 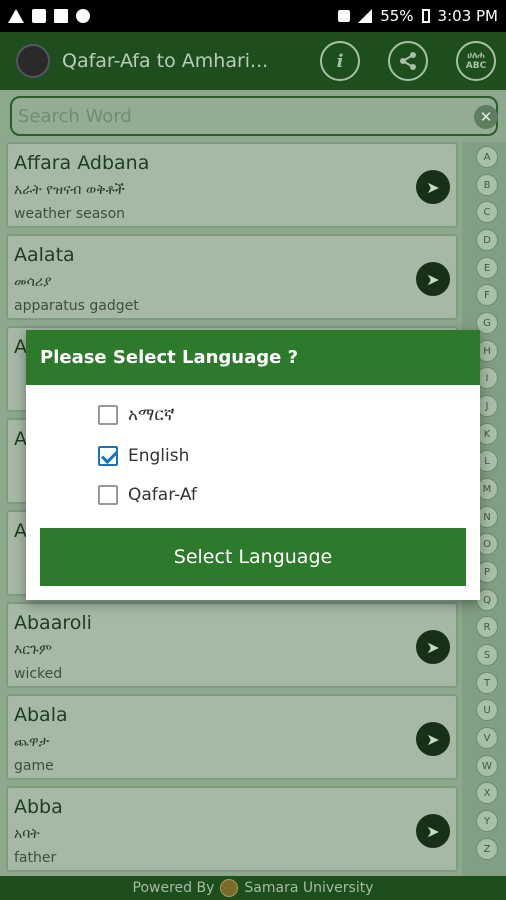 What do you see at coordinates (487, 295) in the screenshot?
I see `index-letter: F` at bounding box center [487, 295].